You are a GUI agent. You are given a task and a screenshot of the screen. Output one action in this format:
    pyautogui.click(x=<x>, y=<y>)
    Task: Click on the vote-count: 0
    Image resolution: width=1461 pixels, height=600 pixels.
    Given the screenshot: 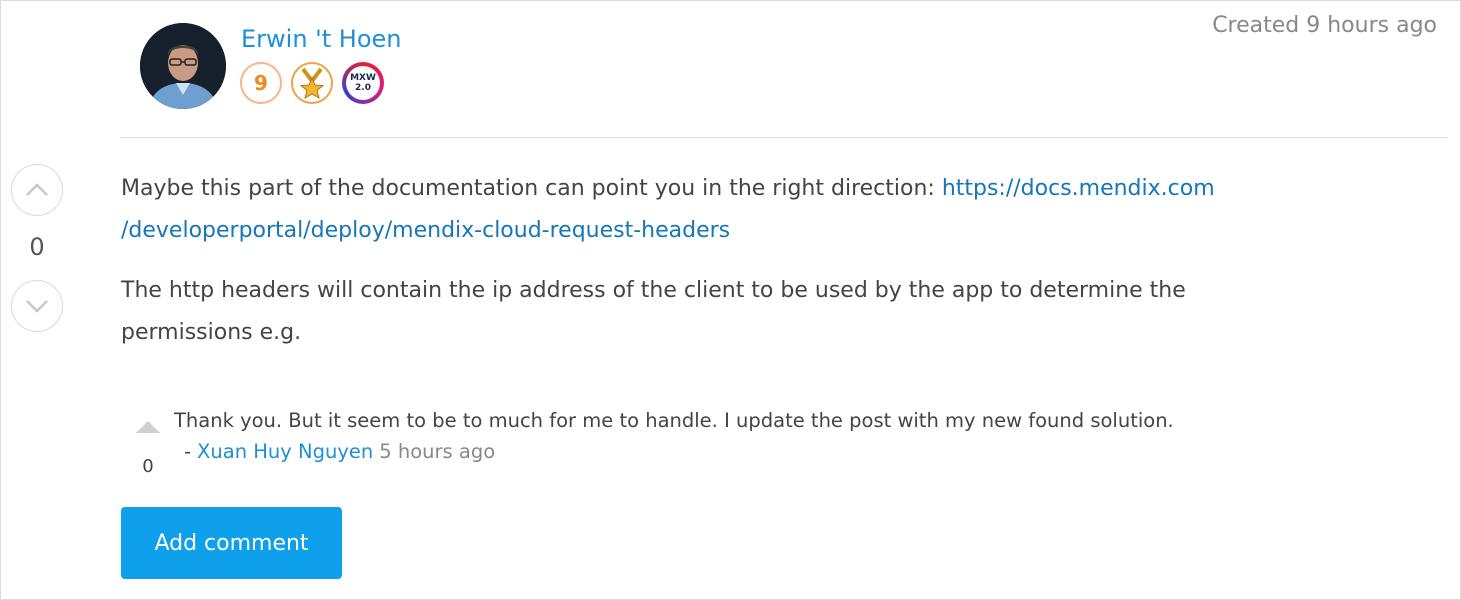 What is the action you would take?
    pyautogui.click(x=37, y=247)
    